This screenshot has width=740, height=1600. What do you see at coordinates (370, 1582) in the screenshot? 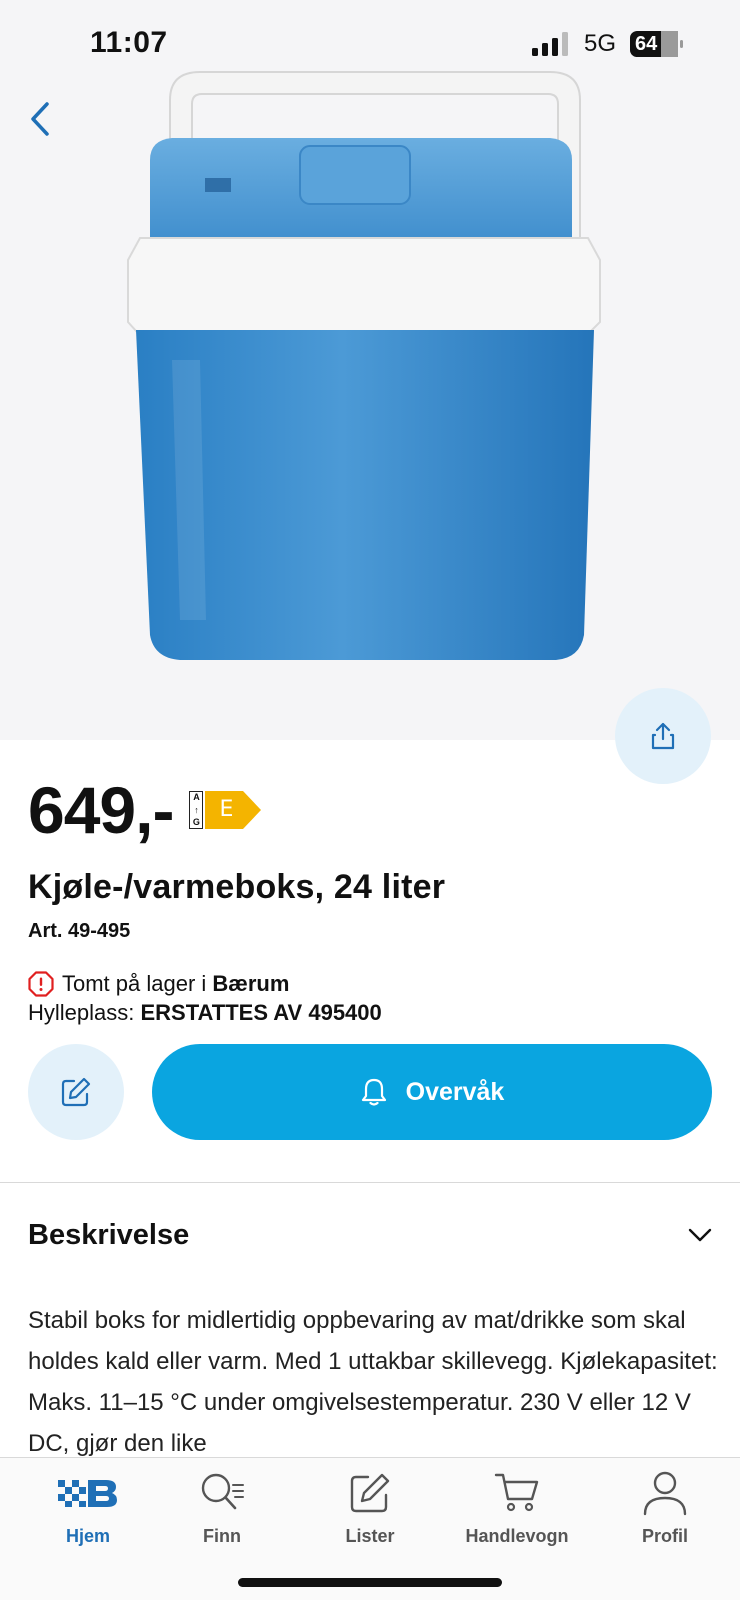
I see `home-indicator` at bounding box center [370, 1582].